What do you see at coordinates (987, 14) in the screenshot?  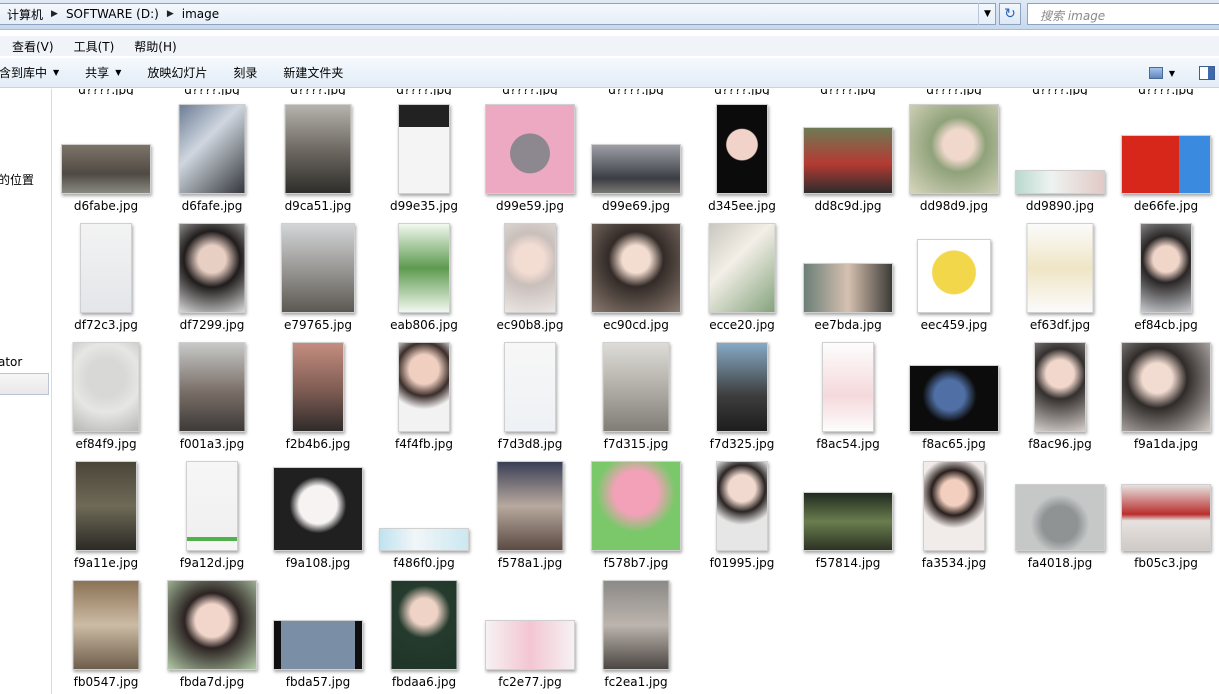 I see `address-dropdown-icon: ▼` at bounding box center [987, 14].